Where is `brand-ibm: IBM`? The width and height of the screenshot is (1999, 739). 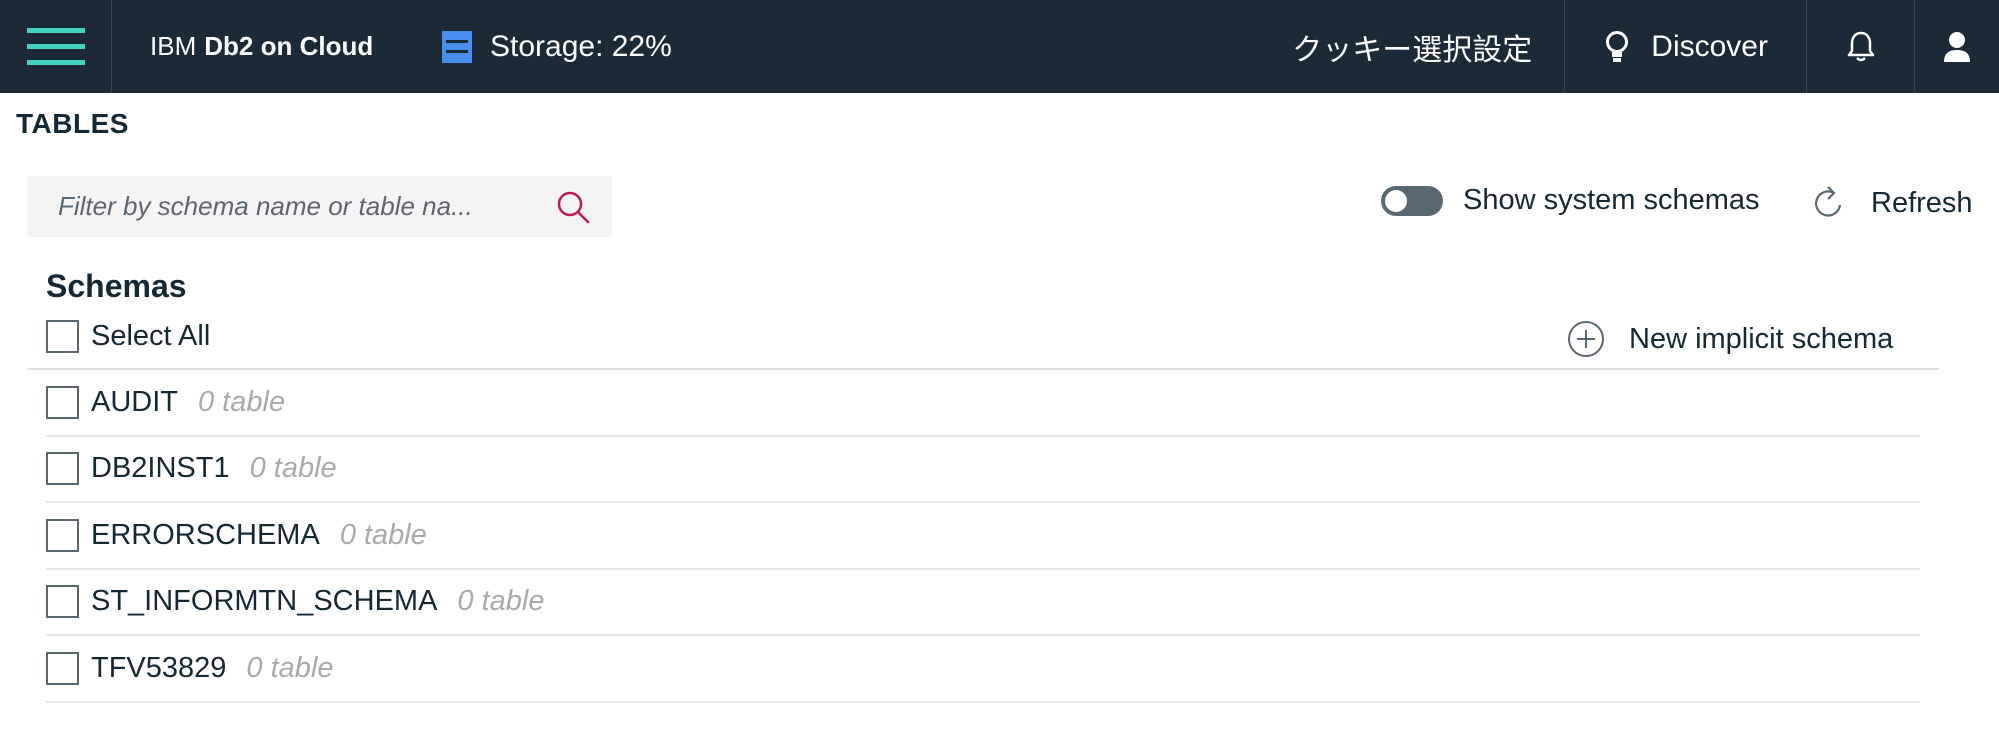 brand-ibm: IBM is located at coordinates (173, 46).